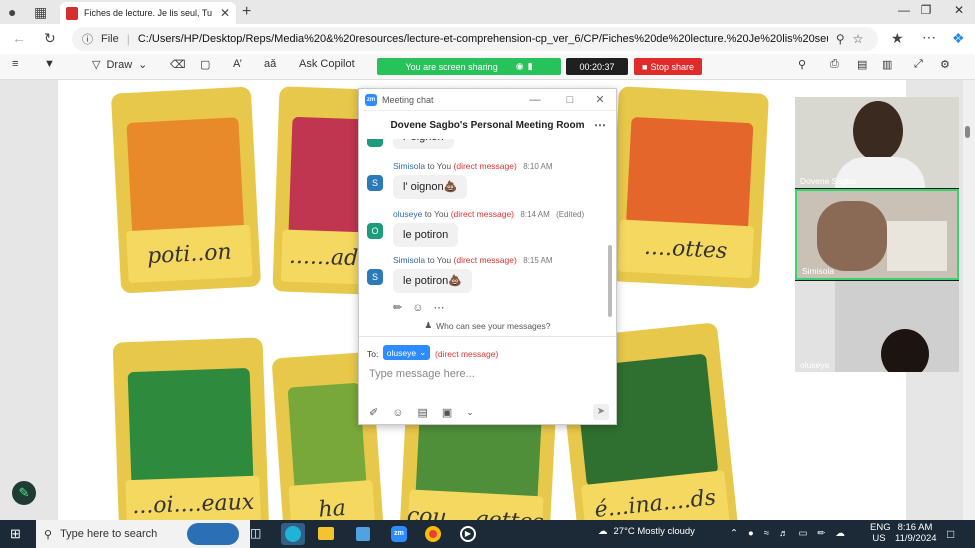 Image resolution: width=975 pixels, height=548 pixels. Describe the element at coordinates (530, 66) in the screenshot. I see `signal-icon: ▮` at that location.